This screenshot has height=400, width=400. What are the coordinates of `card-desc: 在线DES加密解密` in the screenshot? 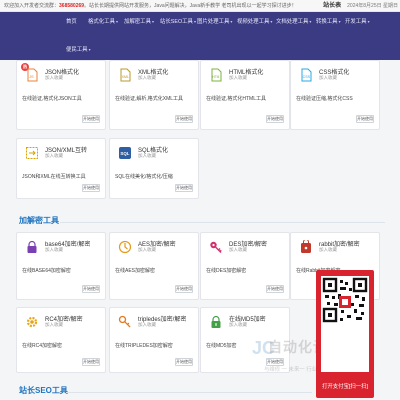 It's located at (226, 271).